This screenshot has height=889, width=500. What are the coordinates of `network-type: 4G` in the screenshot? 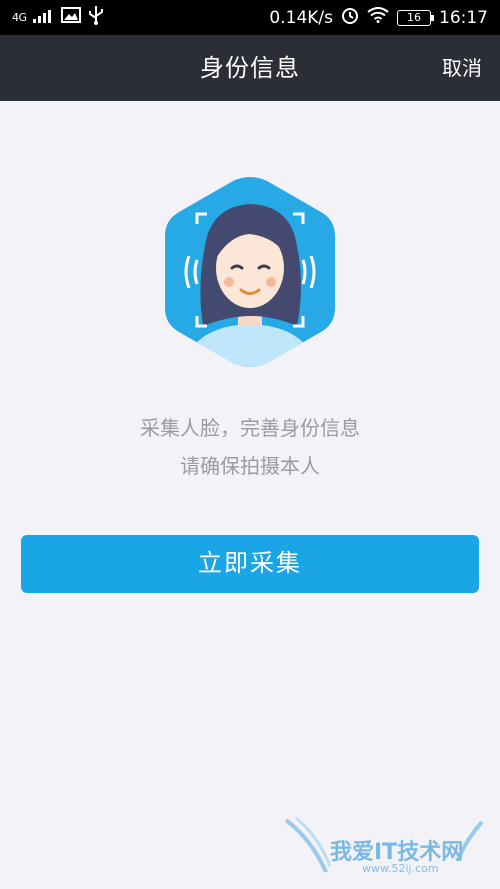 It's located at (19, 17).